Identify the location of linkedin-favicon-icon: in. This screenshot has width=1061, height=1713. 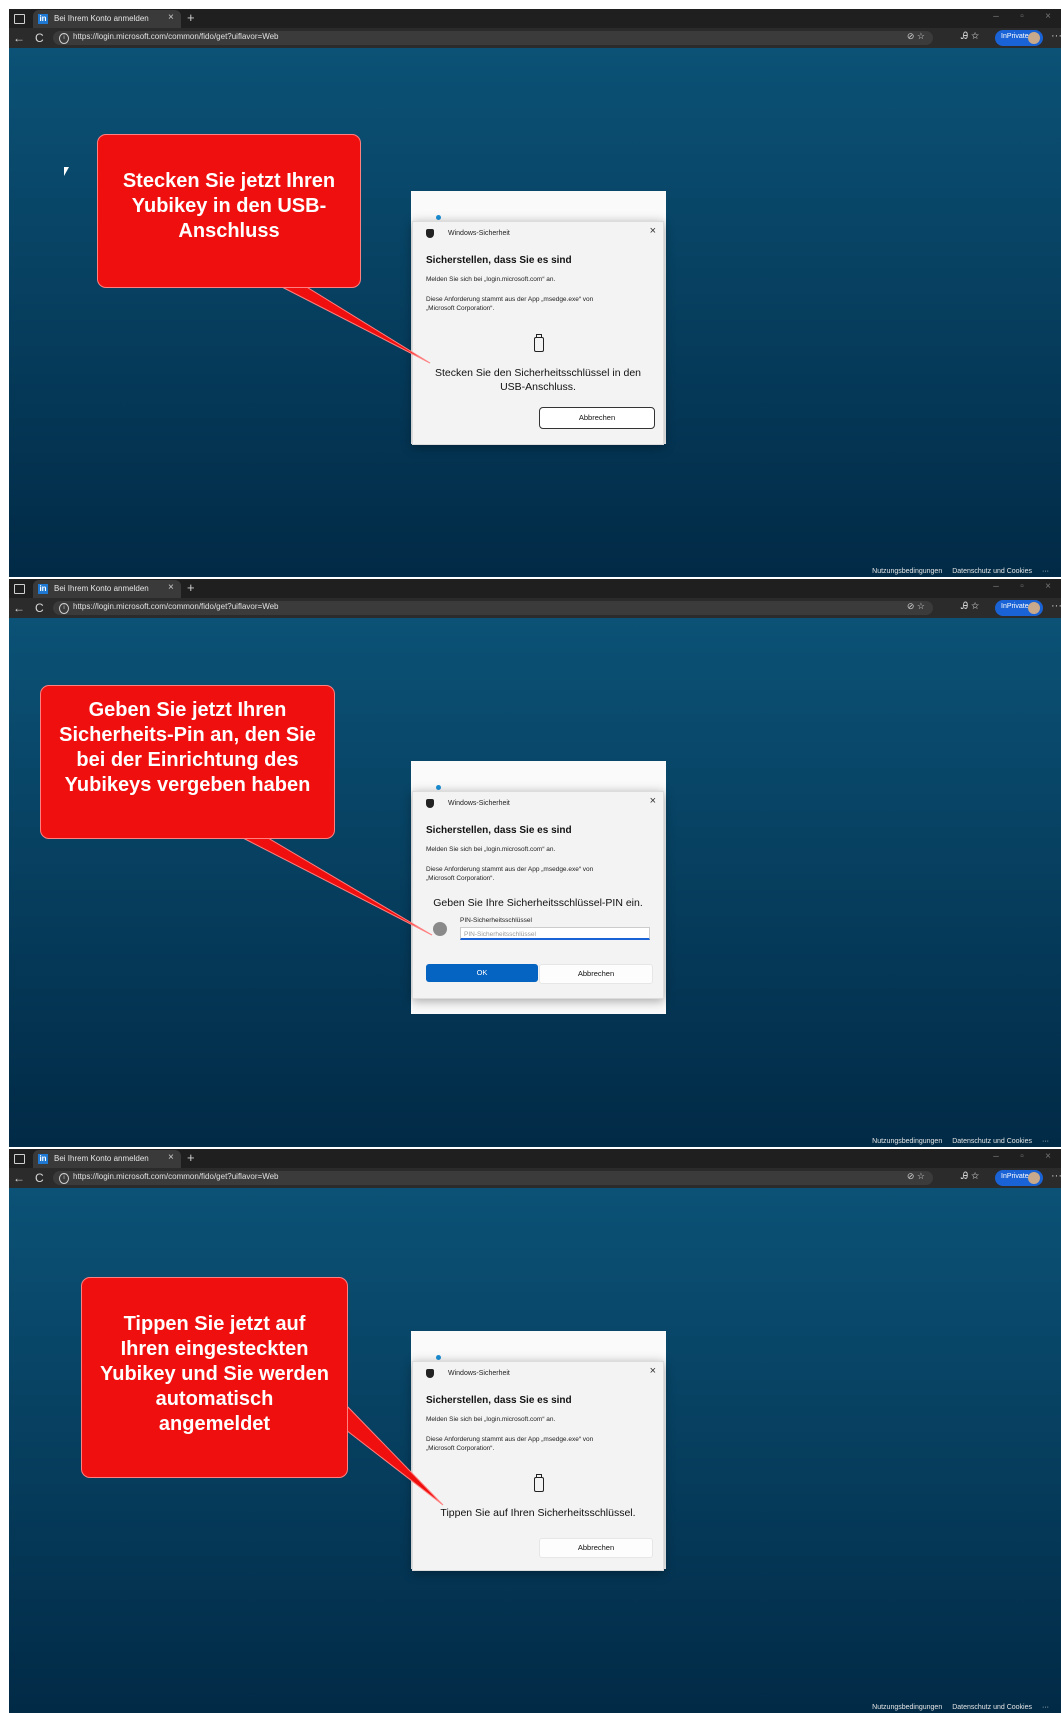
(43, 589).